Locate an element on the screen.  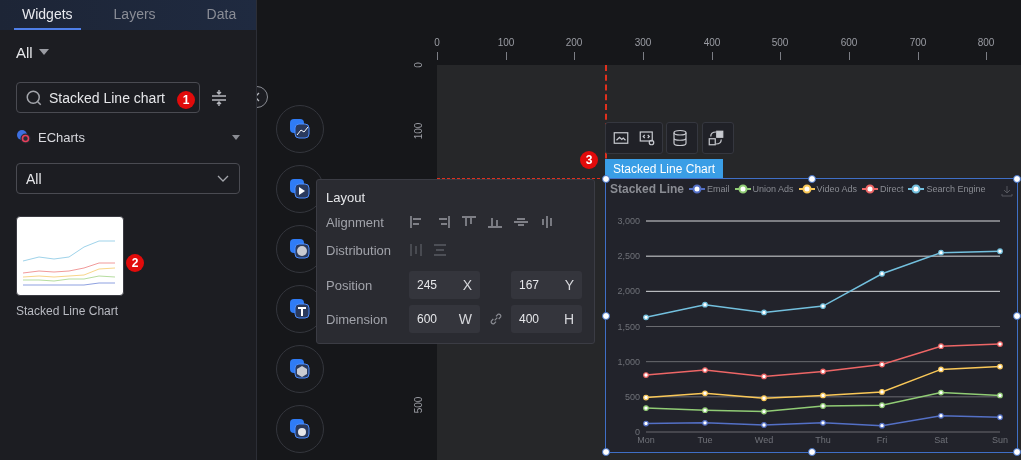
ruler-label: 300 is located at coordinates (643, 42).